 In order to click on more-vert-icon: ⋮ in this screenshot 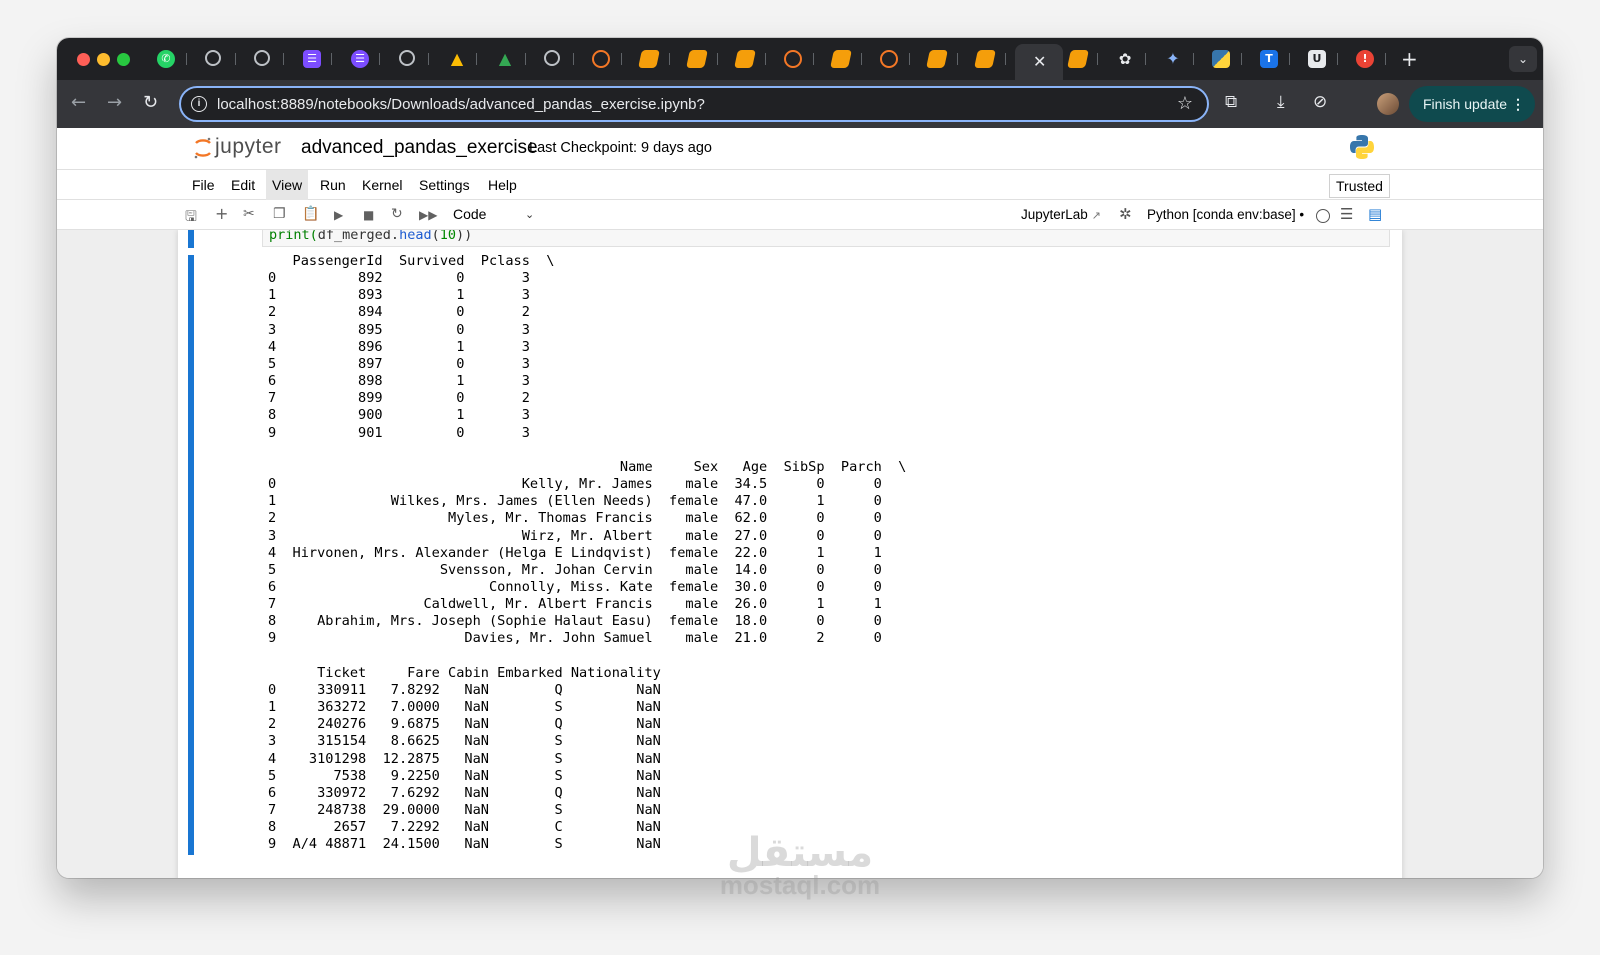, I will do `click(1518, 104)`.